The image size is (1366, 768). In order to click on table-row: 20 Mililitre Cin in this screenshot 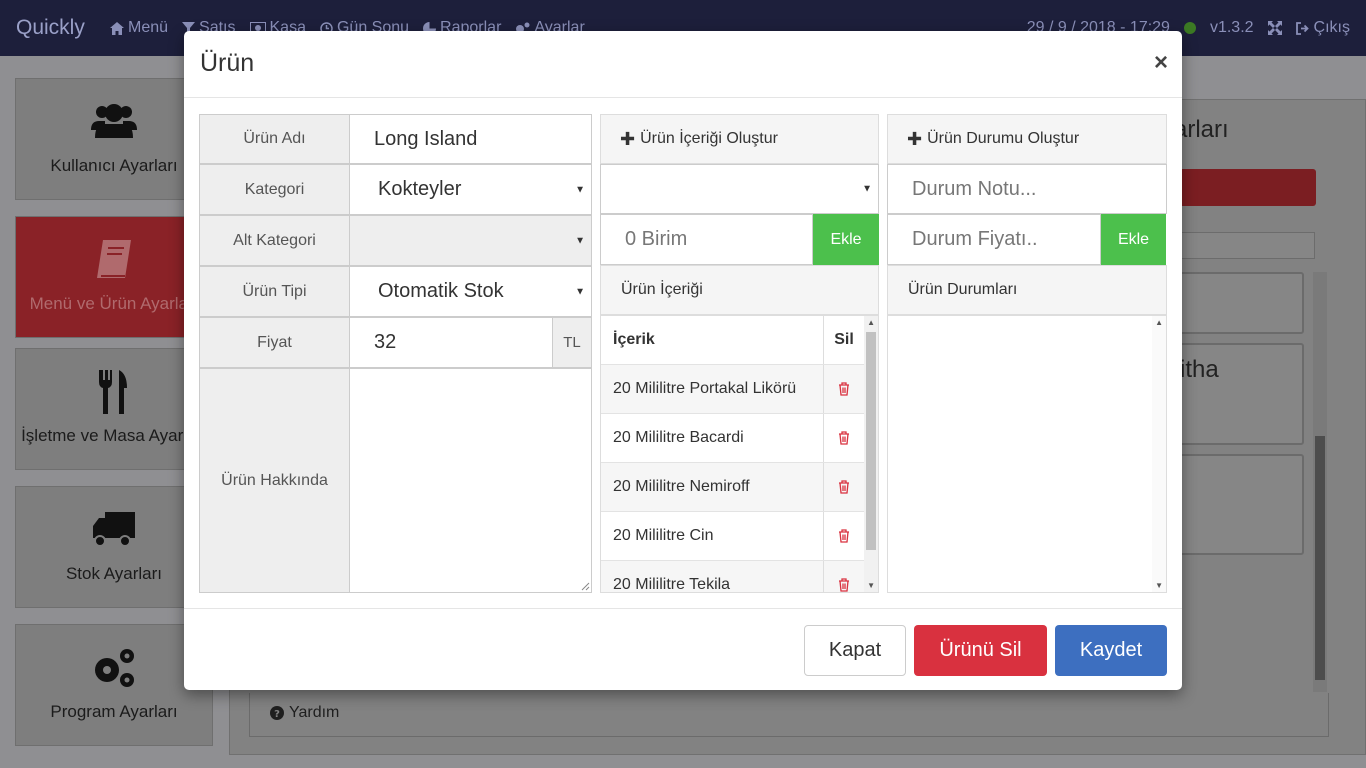, I will do `click(732, 536)`.